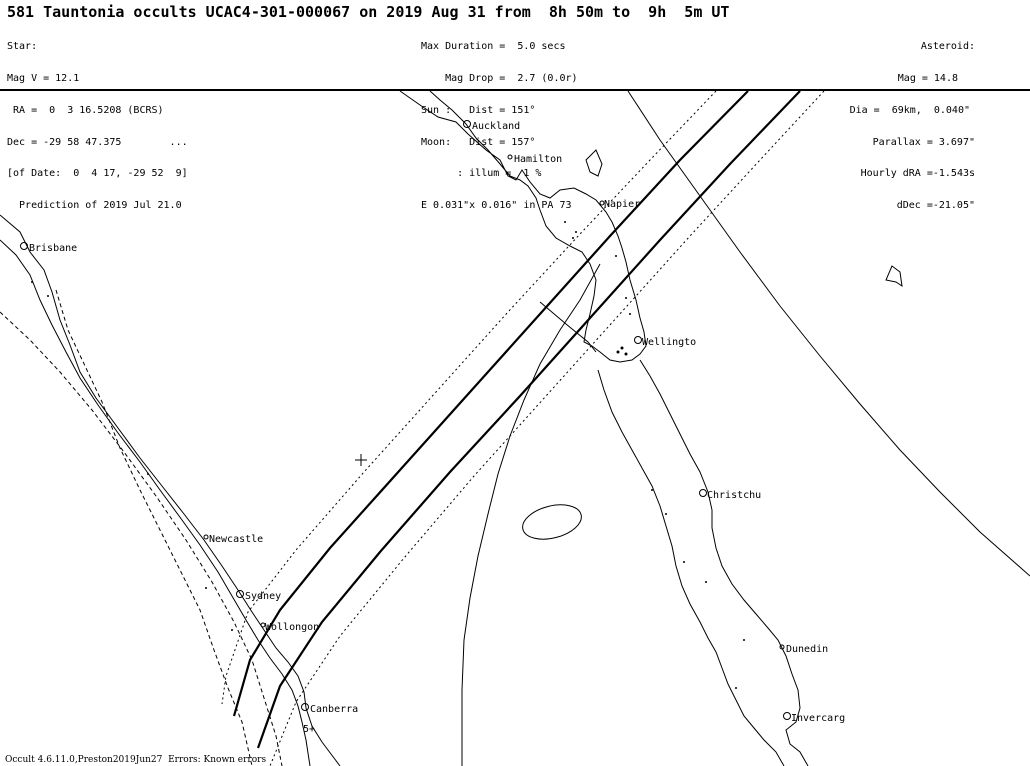  Describe the element at coordinates (309, 729) in the screenshot. I see `star-marker-label: 5+` at that location.